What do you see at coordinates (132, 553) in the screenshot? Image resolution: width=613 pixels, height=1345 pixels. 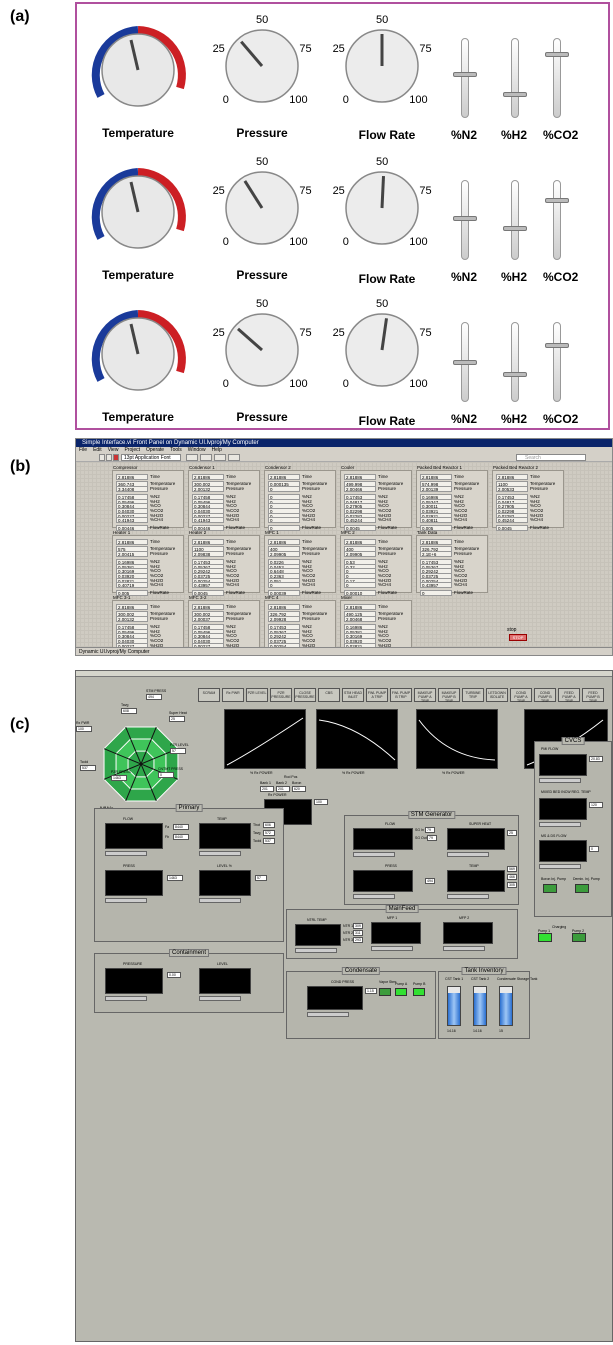 I see `value-field: 2.00415` at bounding box center [132, 553].